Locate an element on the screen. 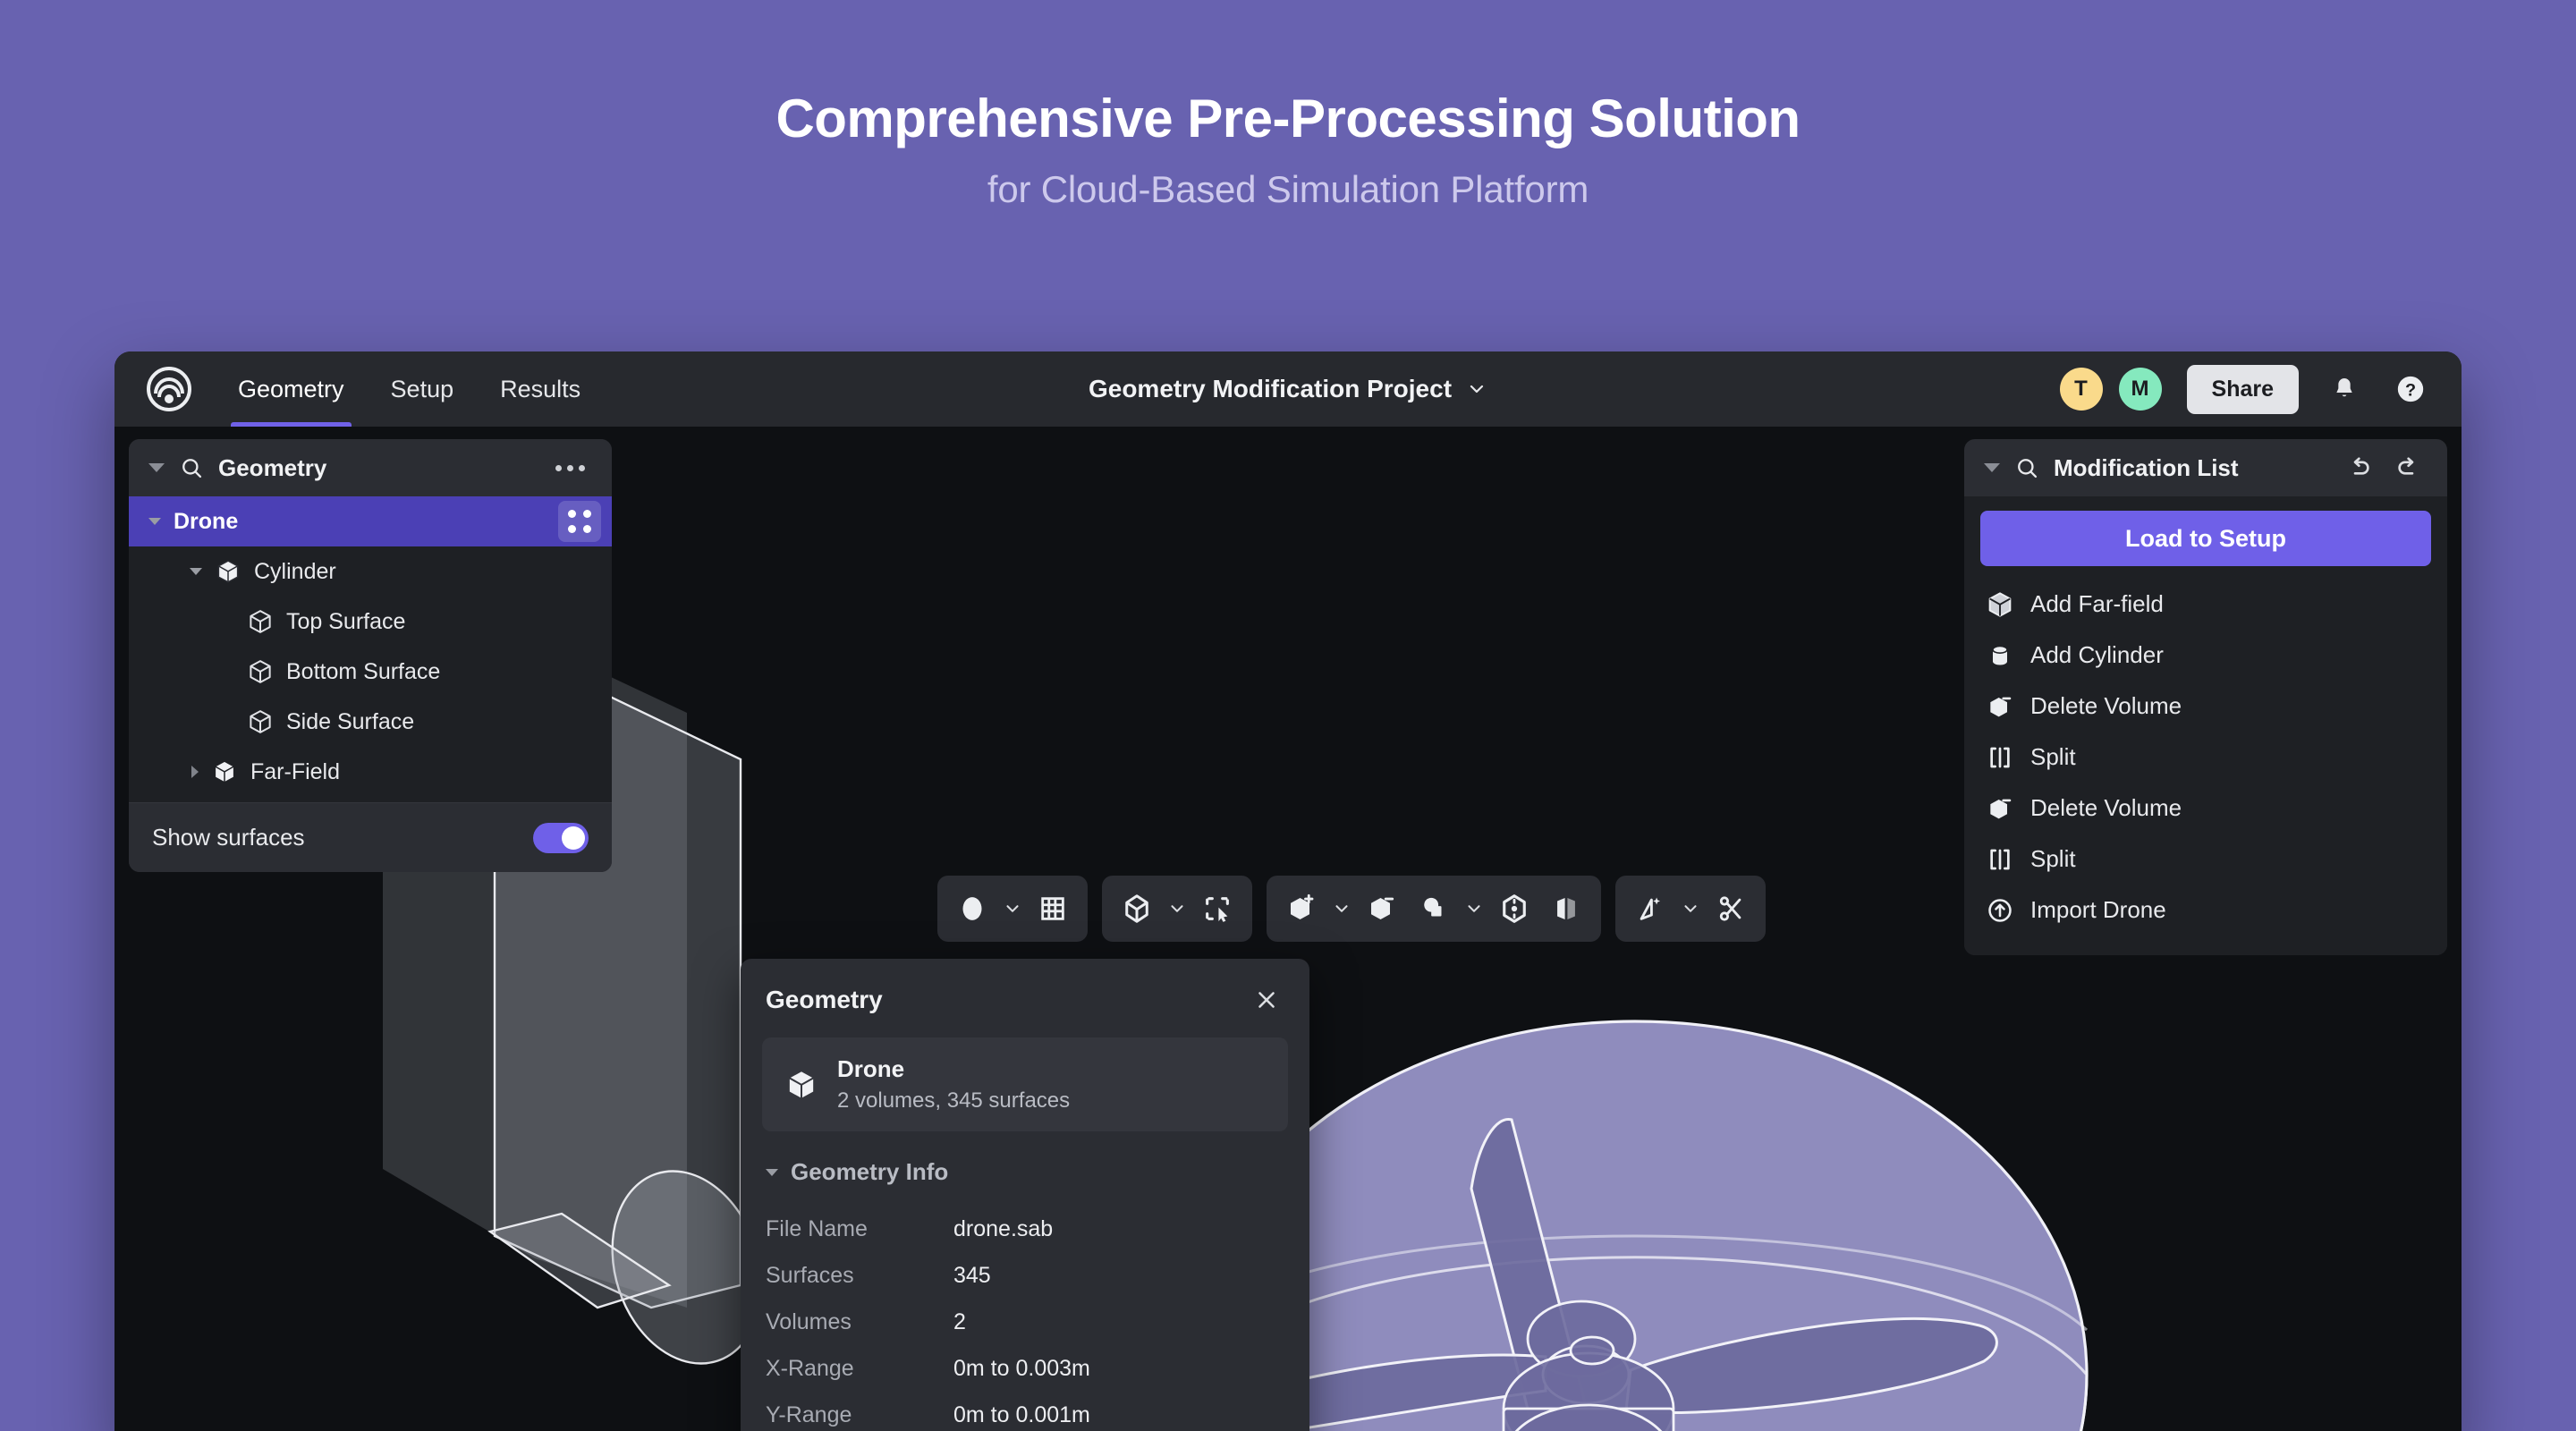 This screenshot has width=2576, height=1431. grid-mesh-button is located at coordinates (1053, 909).